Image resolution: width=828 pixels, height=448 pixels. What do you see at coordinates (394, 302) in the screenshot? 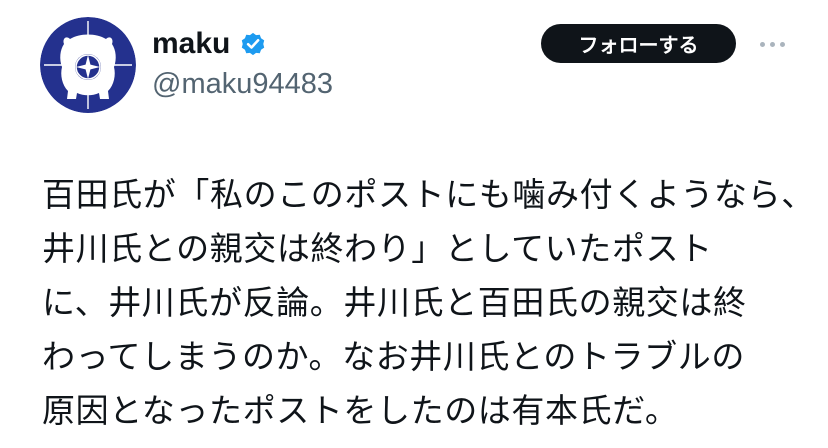
I see `post-text-wrapped-line: に、井川氏が反論。井川氏と百田氏の親交は終` at bounding box center [394, 302].